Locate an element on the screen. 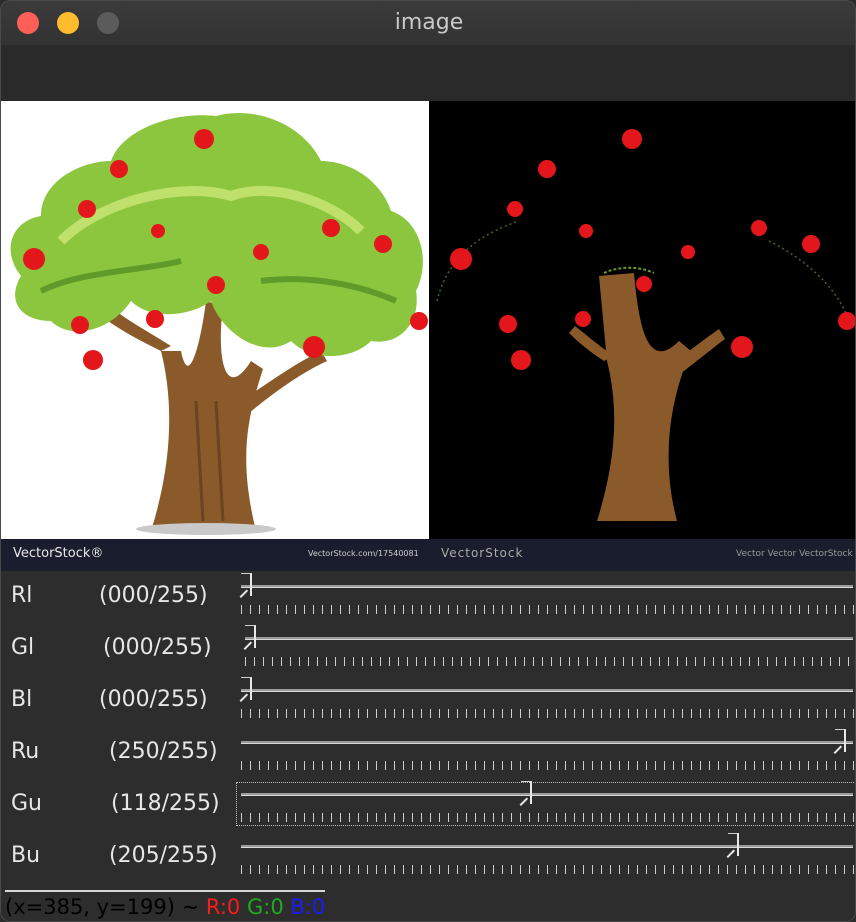  trackbar-row-rl: Rl (000/255) is located at coordinates (428, 597).